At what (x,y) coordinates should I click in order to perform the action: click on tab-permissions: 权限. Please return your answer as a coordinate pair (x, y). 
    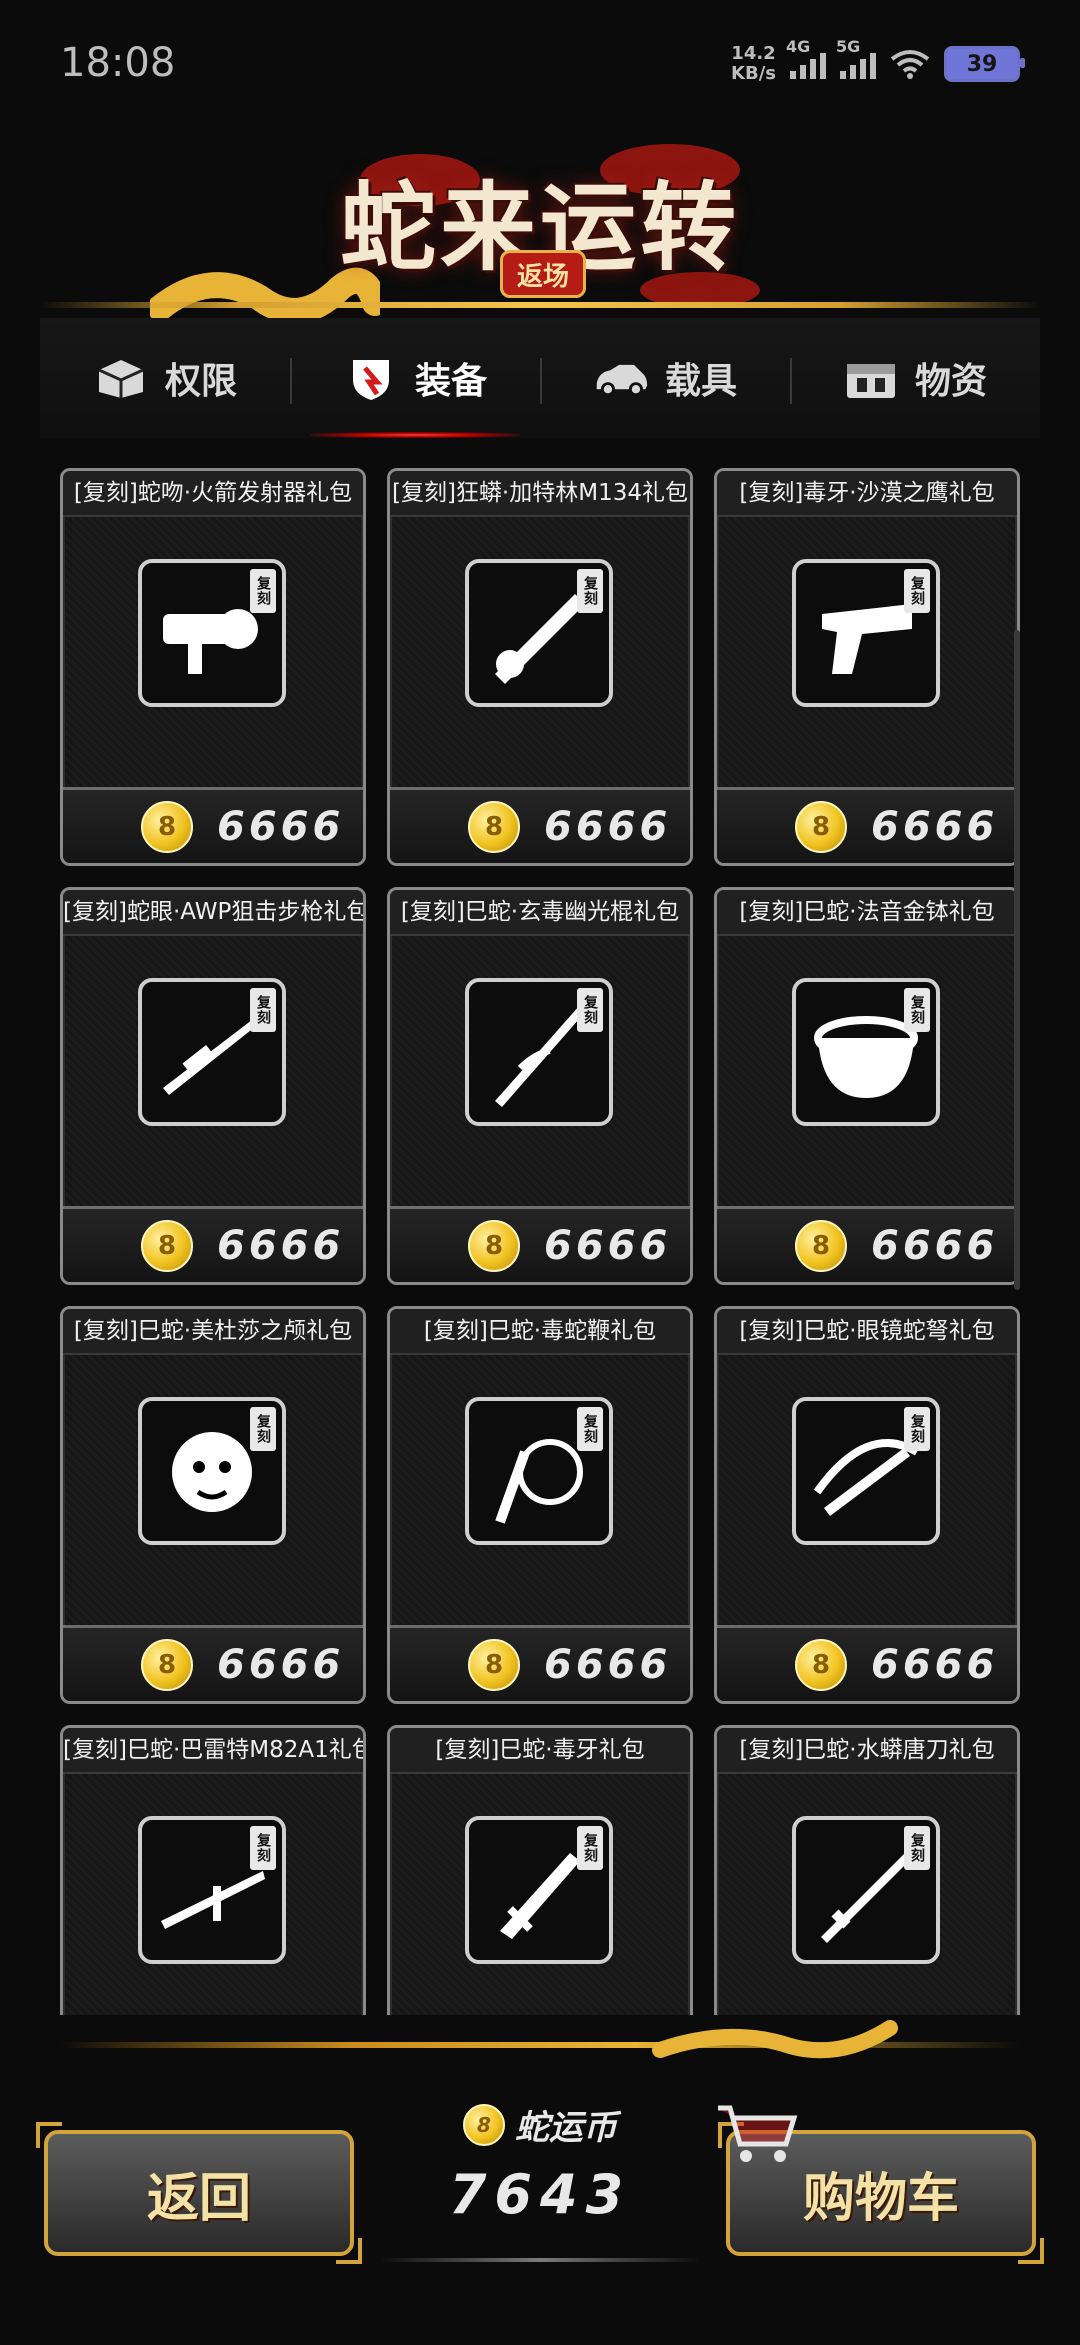
    Looking at the image, I should click on (165, 378).